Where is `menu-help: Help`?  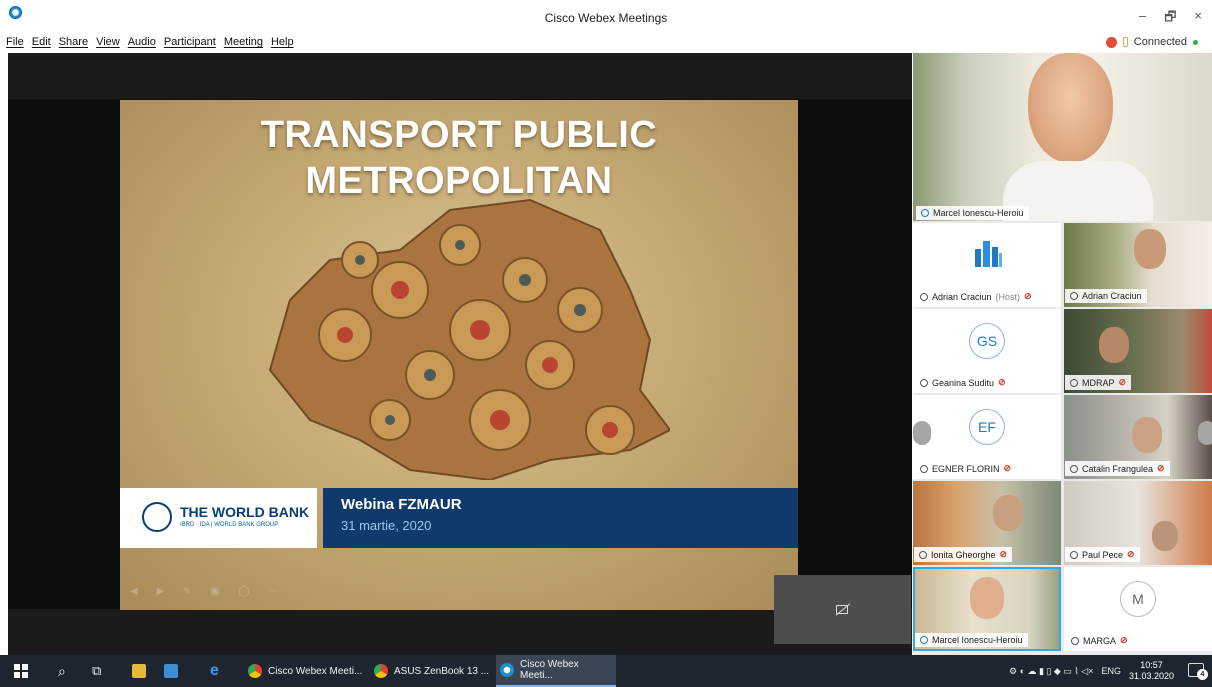 menu-help: Help is located at coordinates (282, 42).